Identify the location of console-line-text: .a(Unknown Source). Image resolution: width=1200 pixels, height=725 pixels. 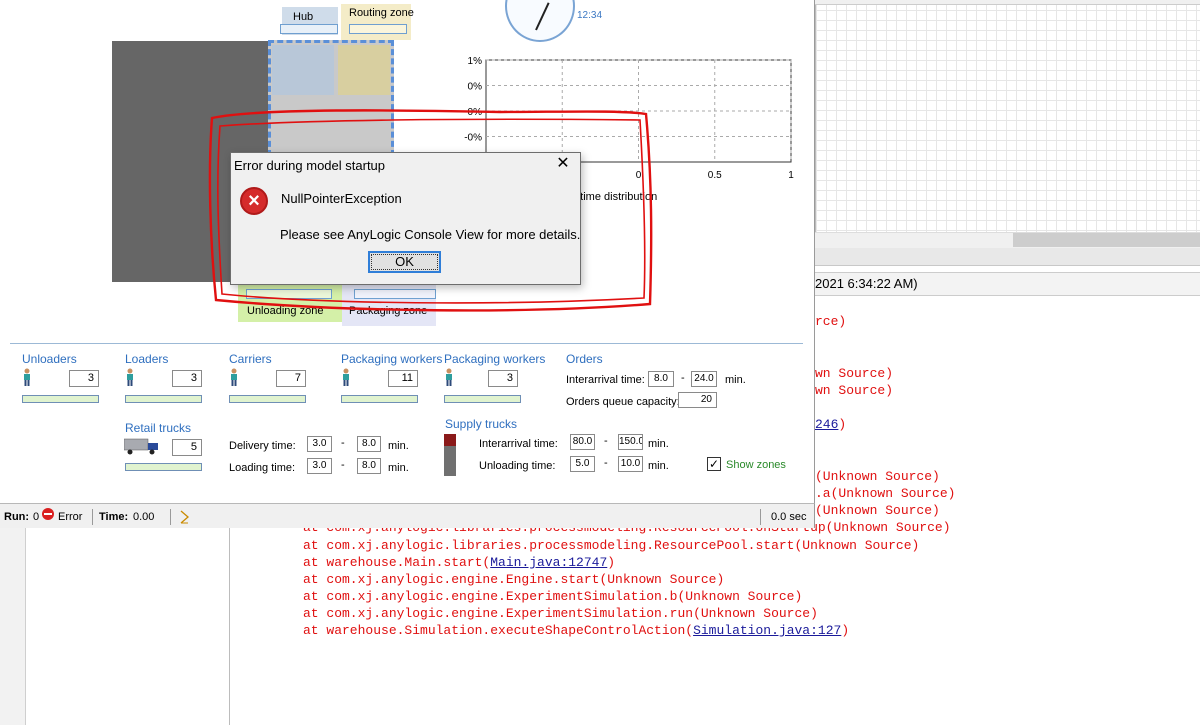
(885, 493).